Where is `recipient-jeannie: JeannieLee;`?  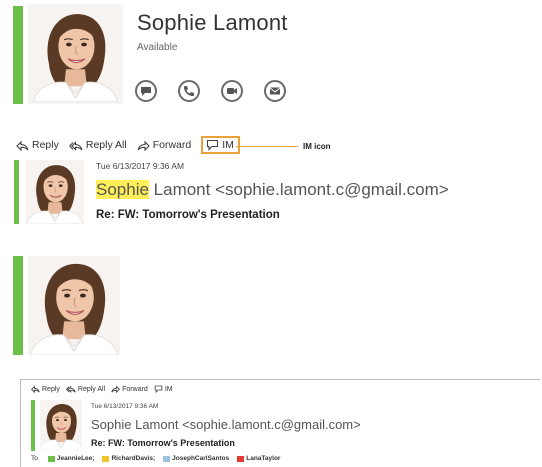 recipient-jeannie: JeannieLee; is located at coordinates (70, 458).